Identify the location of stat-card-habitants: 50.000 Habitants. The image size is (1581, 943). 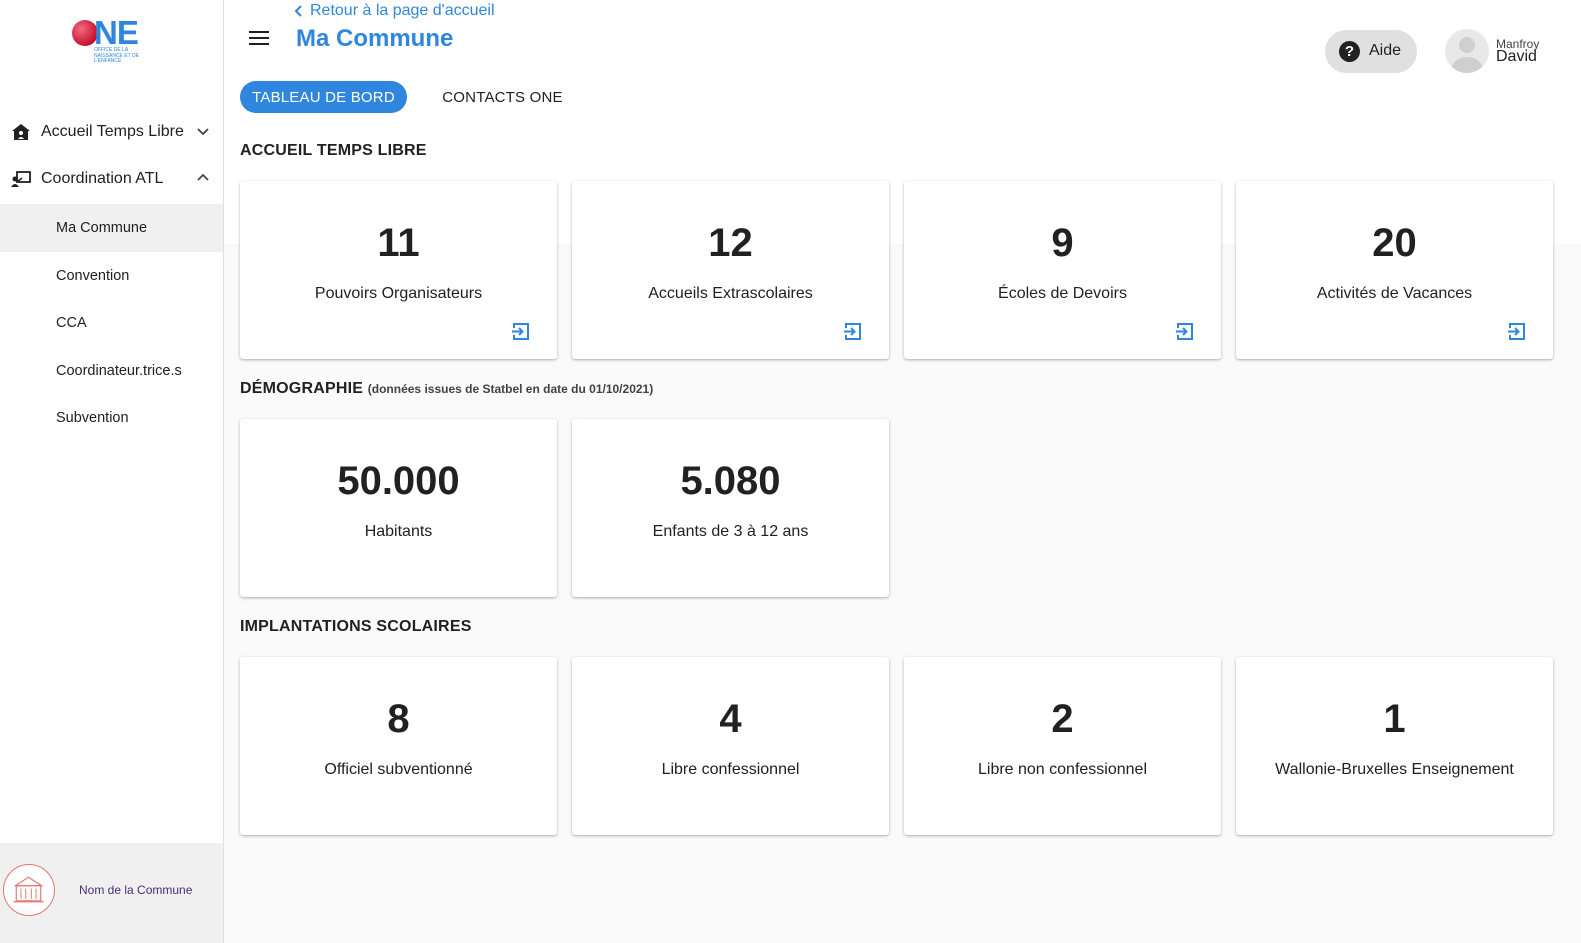
(398, 508).